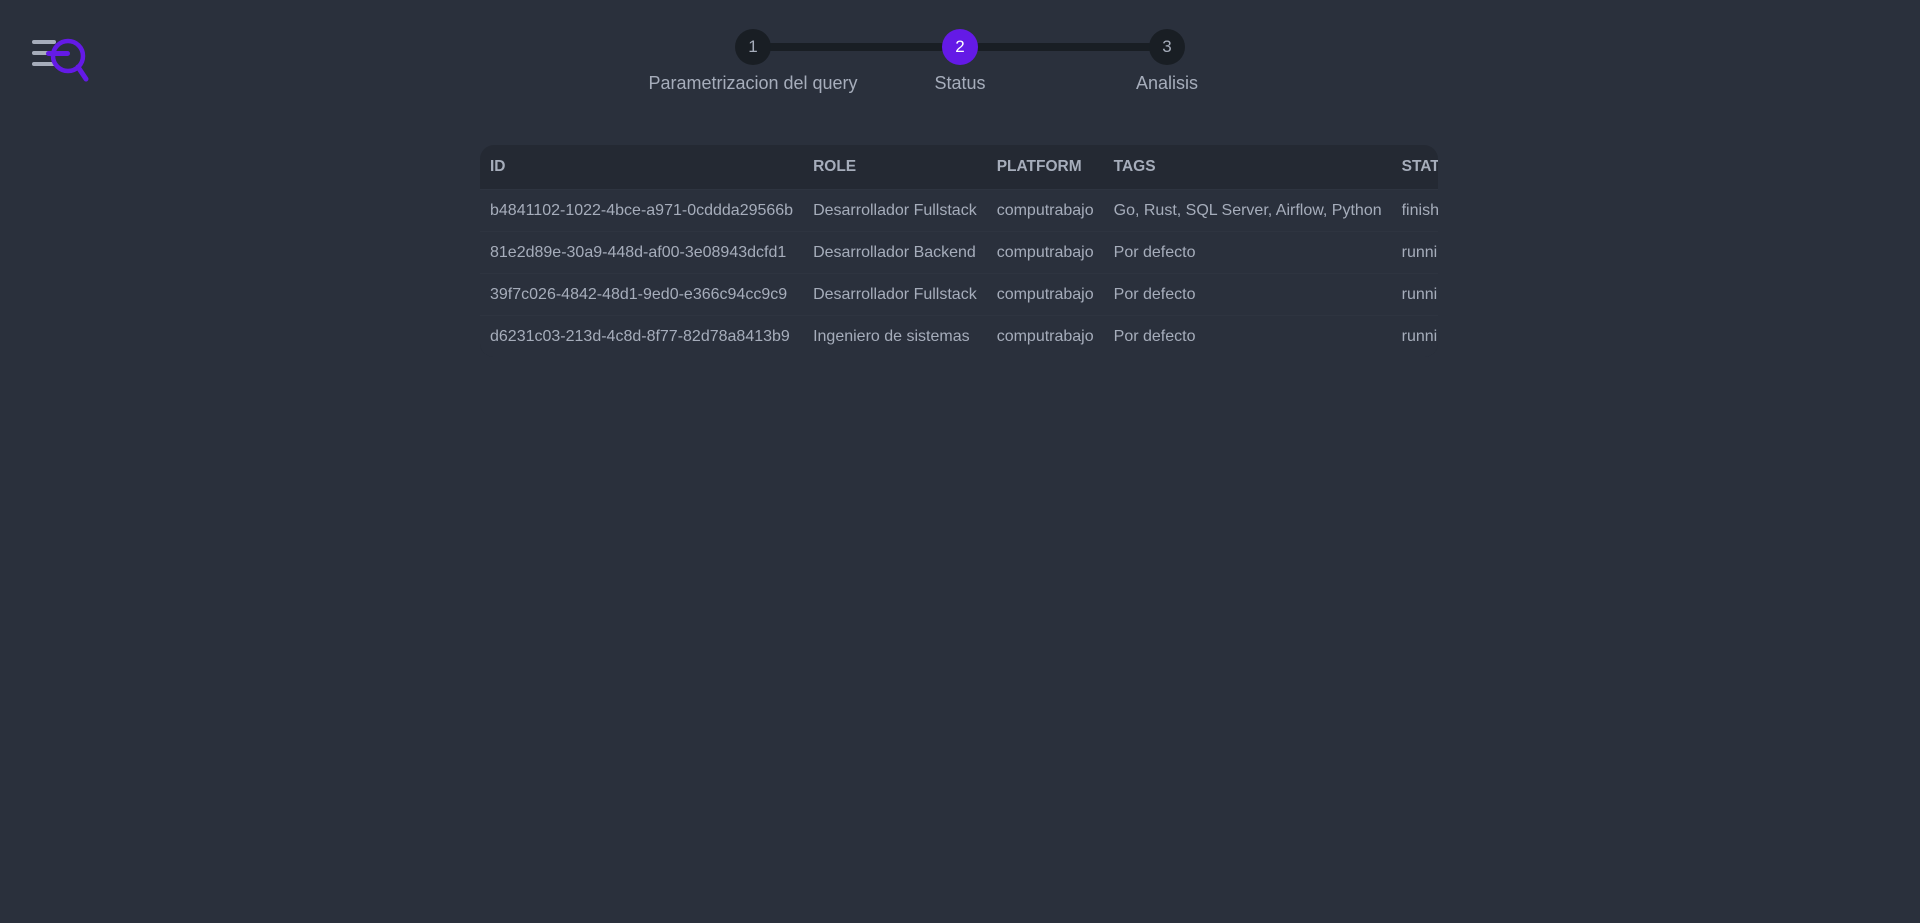 This screenshot has height=923, width=1920. I want to click on step-number: 1, so click(753, 47).